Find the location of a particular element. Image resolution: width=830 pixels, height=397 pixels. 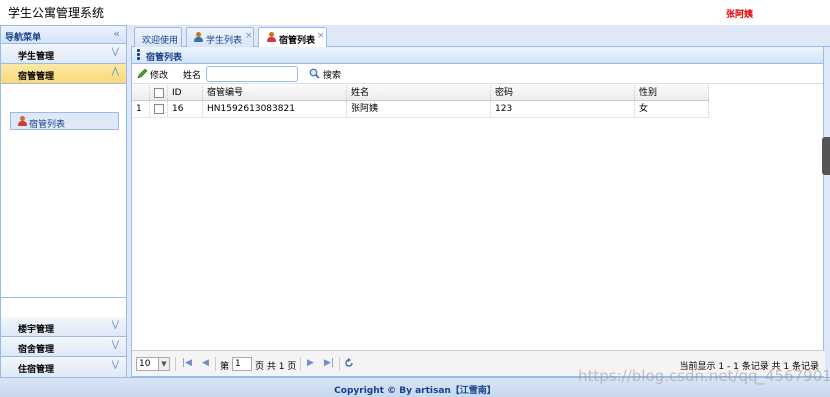

sidebar-section-label: 学生管理 is located at coordinates (36, 57).